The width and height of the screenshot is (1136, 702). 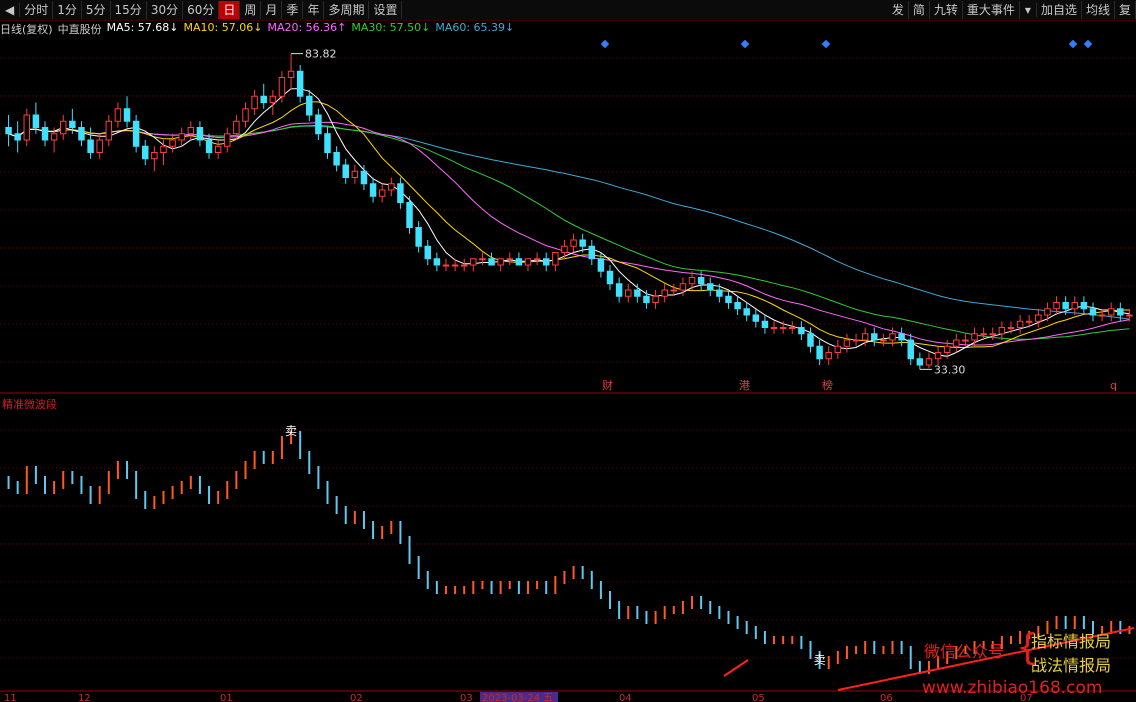 I want to click on x-tick-label: 12, so click(x=84, y=697).